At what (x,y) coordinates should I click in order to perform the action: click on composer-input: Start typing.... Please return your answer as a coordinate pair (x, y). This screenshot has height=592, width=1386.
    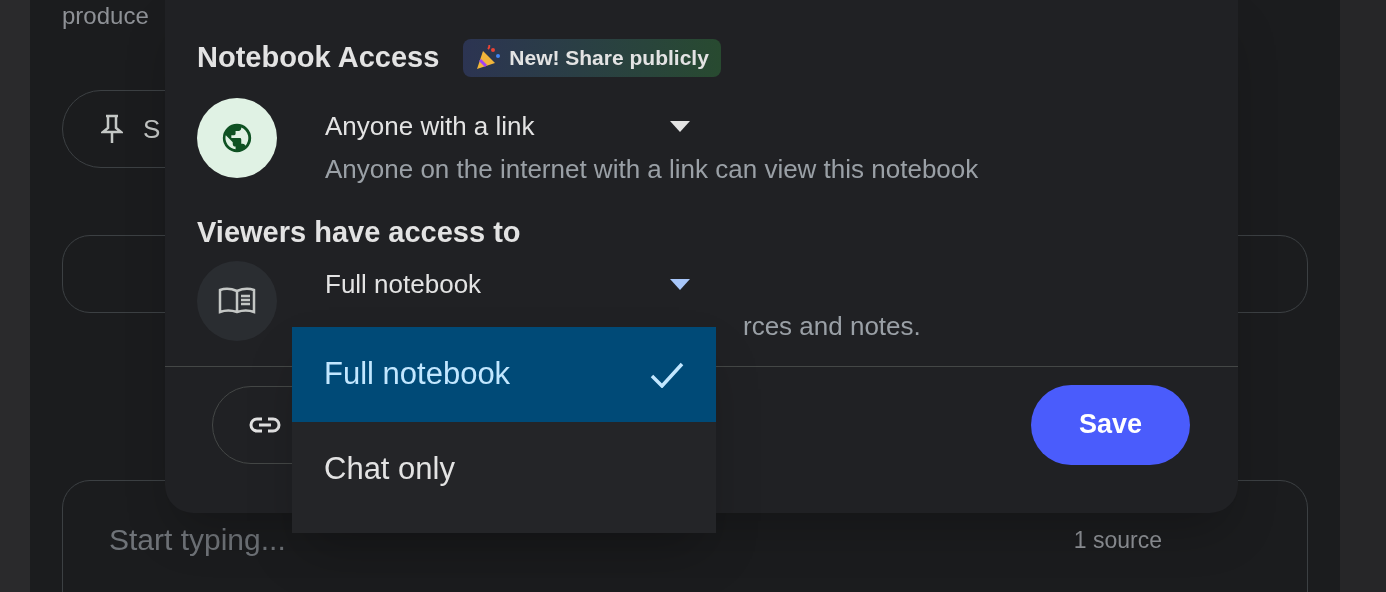
    Looking at the image, I should click on (359, 539).